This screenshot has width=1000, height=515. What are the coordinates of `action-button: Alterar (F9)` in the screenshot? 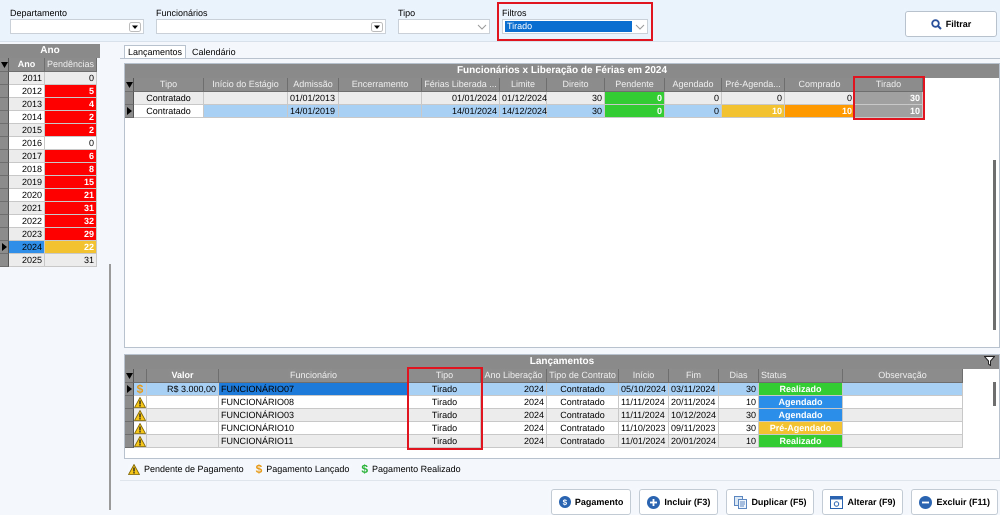 It's located at (863, 502).